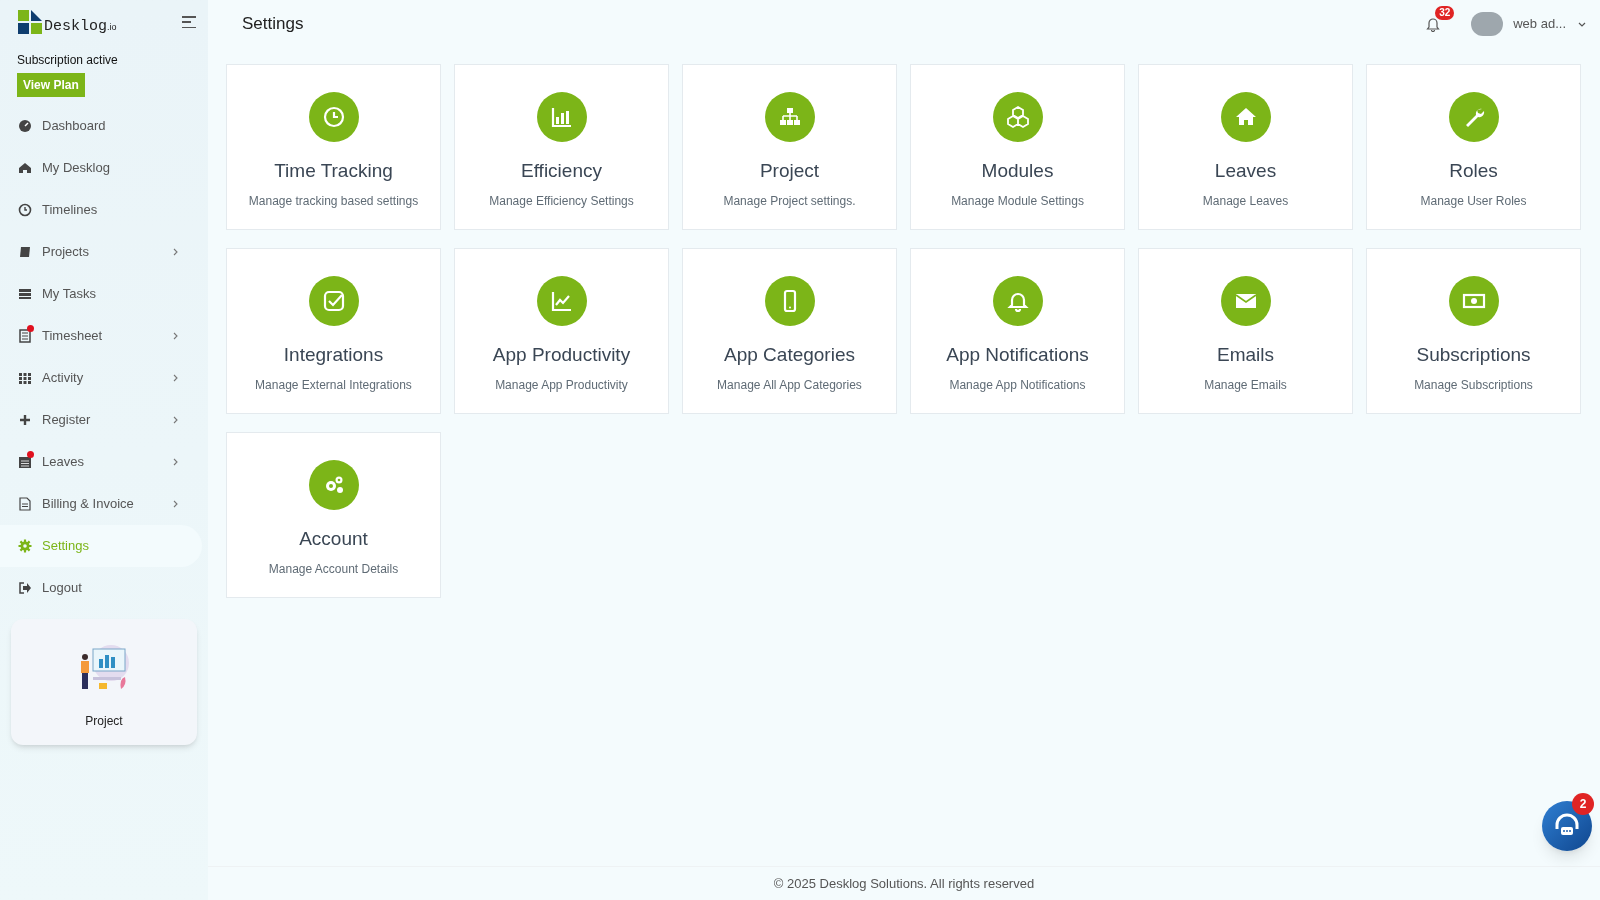 This screenshot has width=1600, height=900. What do you see at coordinates (101, 126) in the screenshot?
I see `sidebar-item: Dashboard` at bounding box center [101, 126].